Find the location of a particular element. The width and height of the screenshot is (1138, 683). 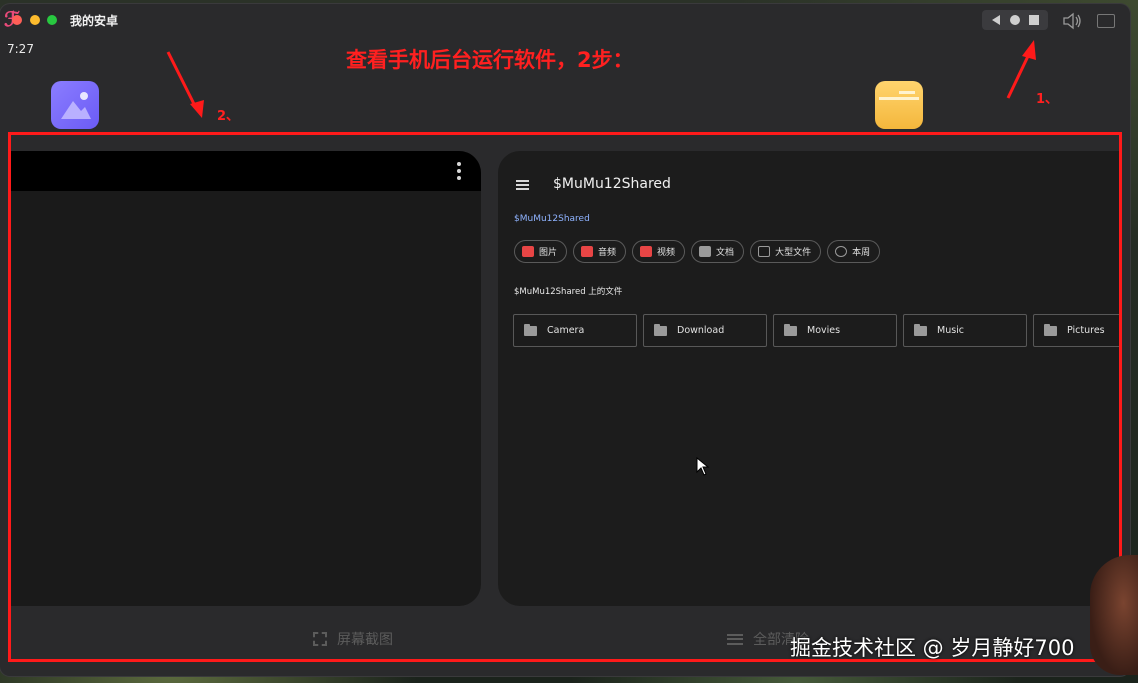

annotation-arrows is located at coordinates (601, 79).